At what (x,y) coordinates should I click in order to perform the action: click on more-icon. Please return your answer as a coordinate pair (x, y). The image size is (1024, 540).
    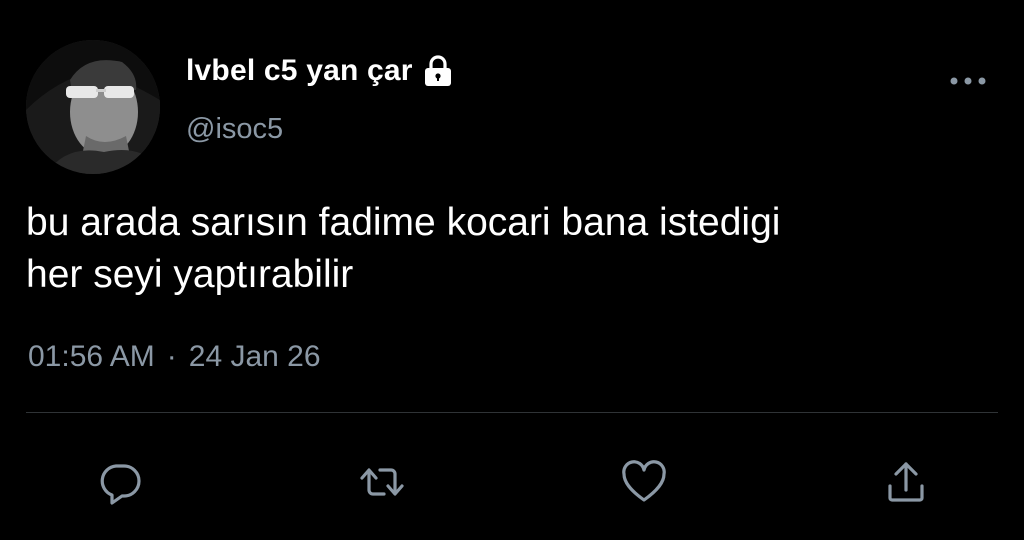
    Looking at the image, I should click on (968, 81).